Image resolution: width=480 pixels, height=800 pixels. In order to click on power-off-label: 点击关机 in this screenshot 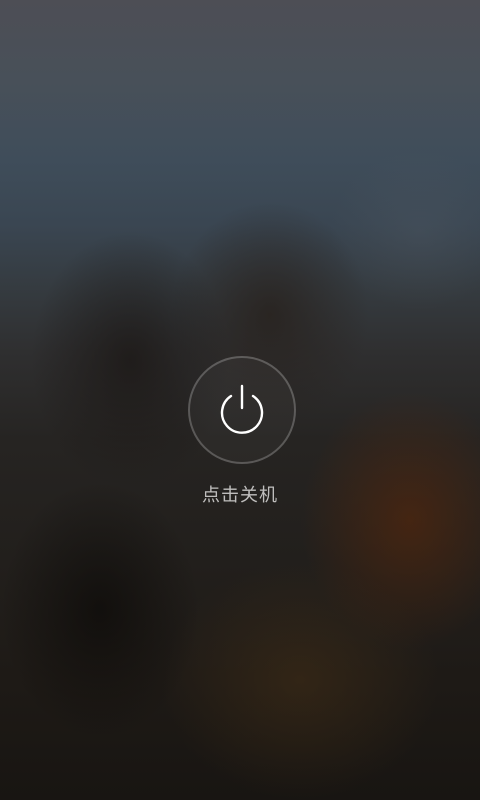, I will do `click(240, 495)`.